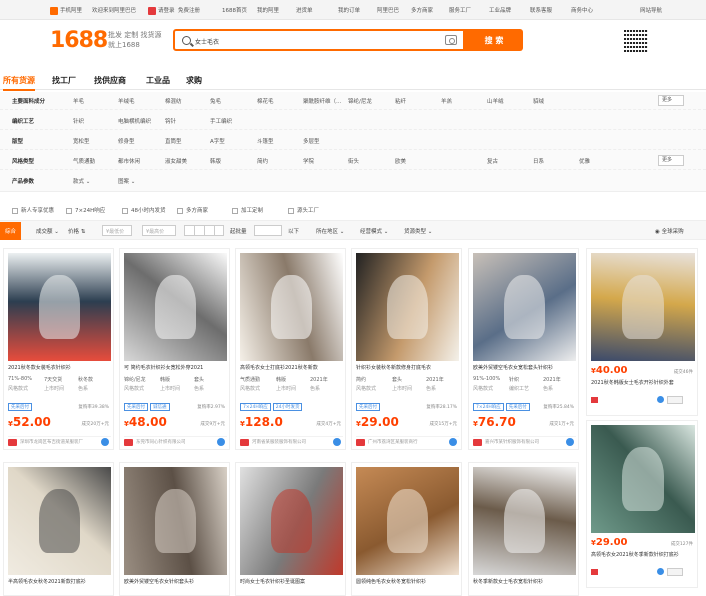 Image resolution: width=706 pixels, height=596 pixels. Describe the element at coordinates (262, 161) in the screenshot. I see `filter-option: 简约` at that location.